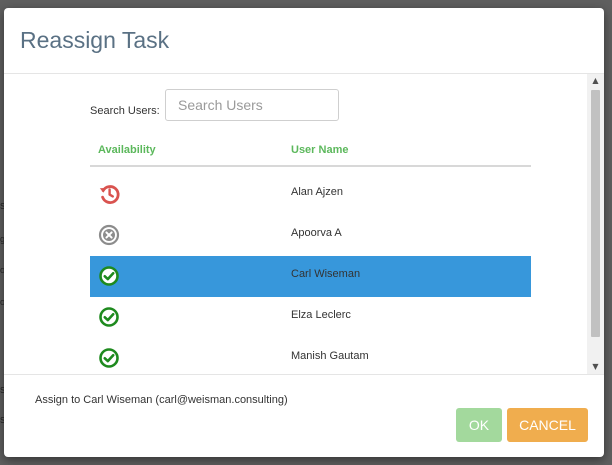  I want to click on user-table-row: Carl Wiseman, so click(310, 276).